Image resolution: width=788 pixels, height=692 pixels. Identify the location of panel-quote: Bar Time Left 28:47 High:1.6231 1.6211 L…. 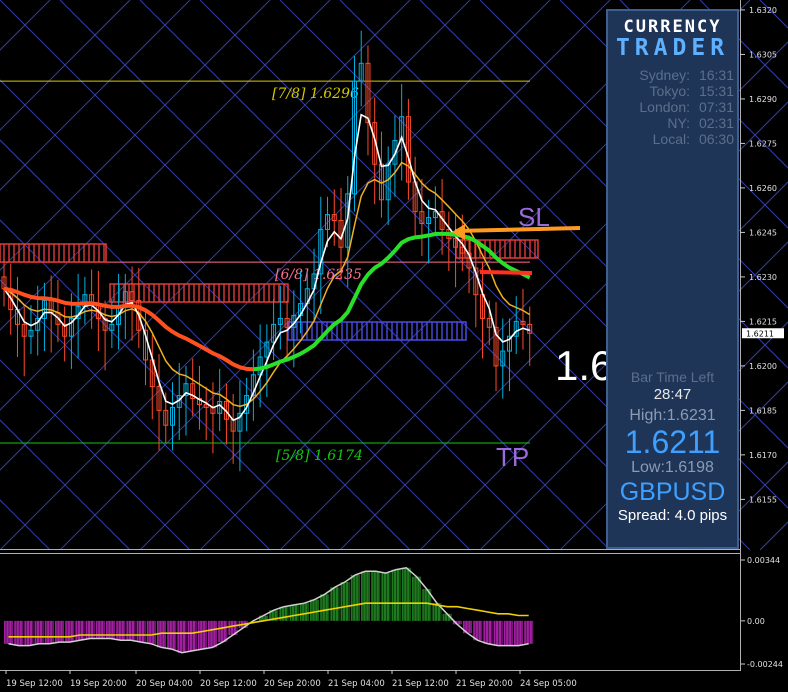
(672, 446).